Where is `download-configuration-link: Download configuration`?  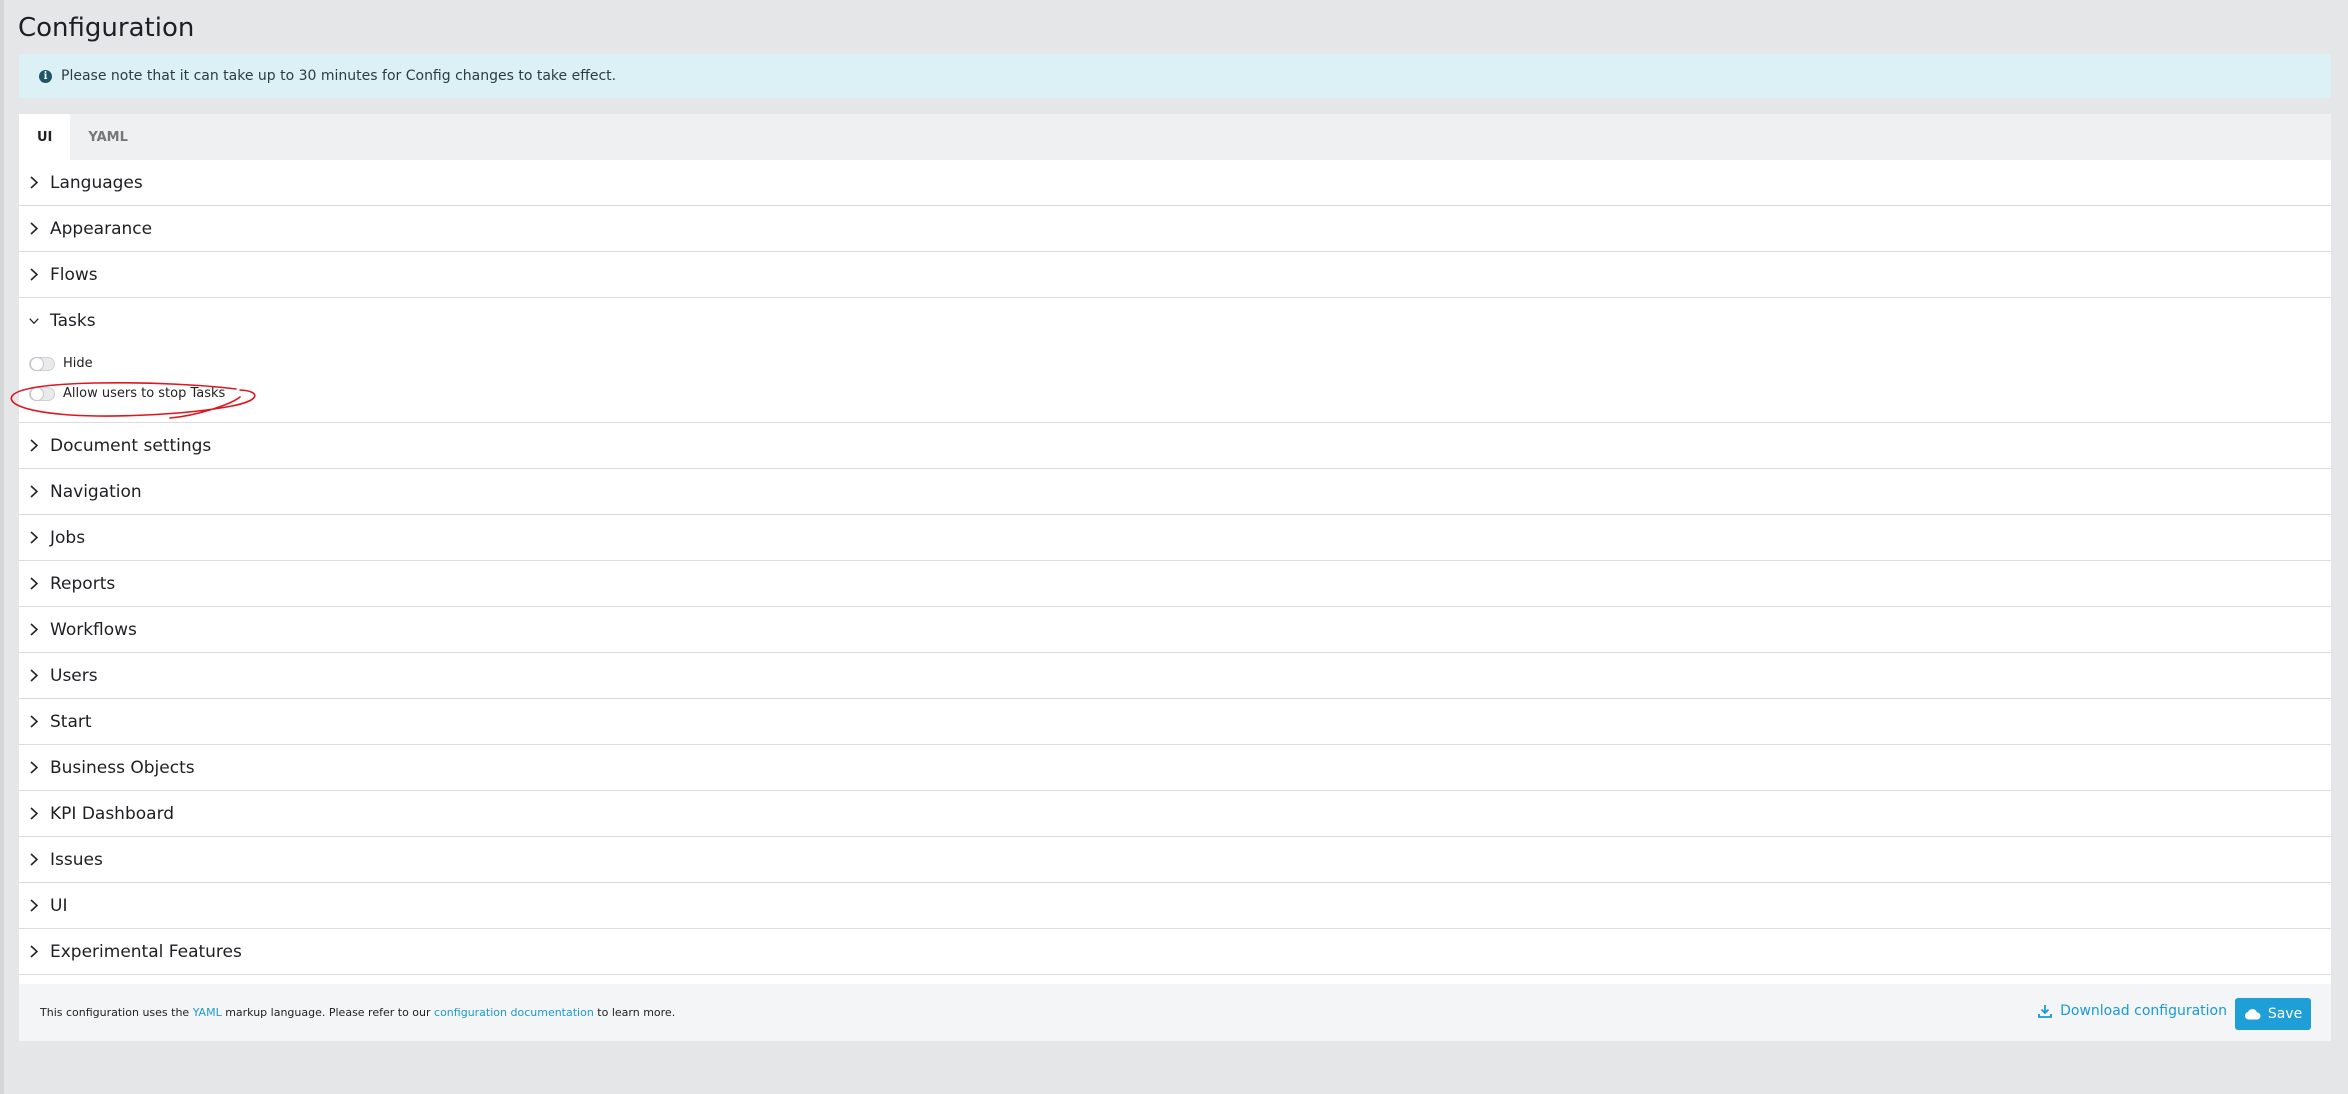 download-configuration-link: Download configuration is located at coordinates (2132, 1011).